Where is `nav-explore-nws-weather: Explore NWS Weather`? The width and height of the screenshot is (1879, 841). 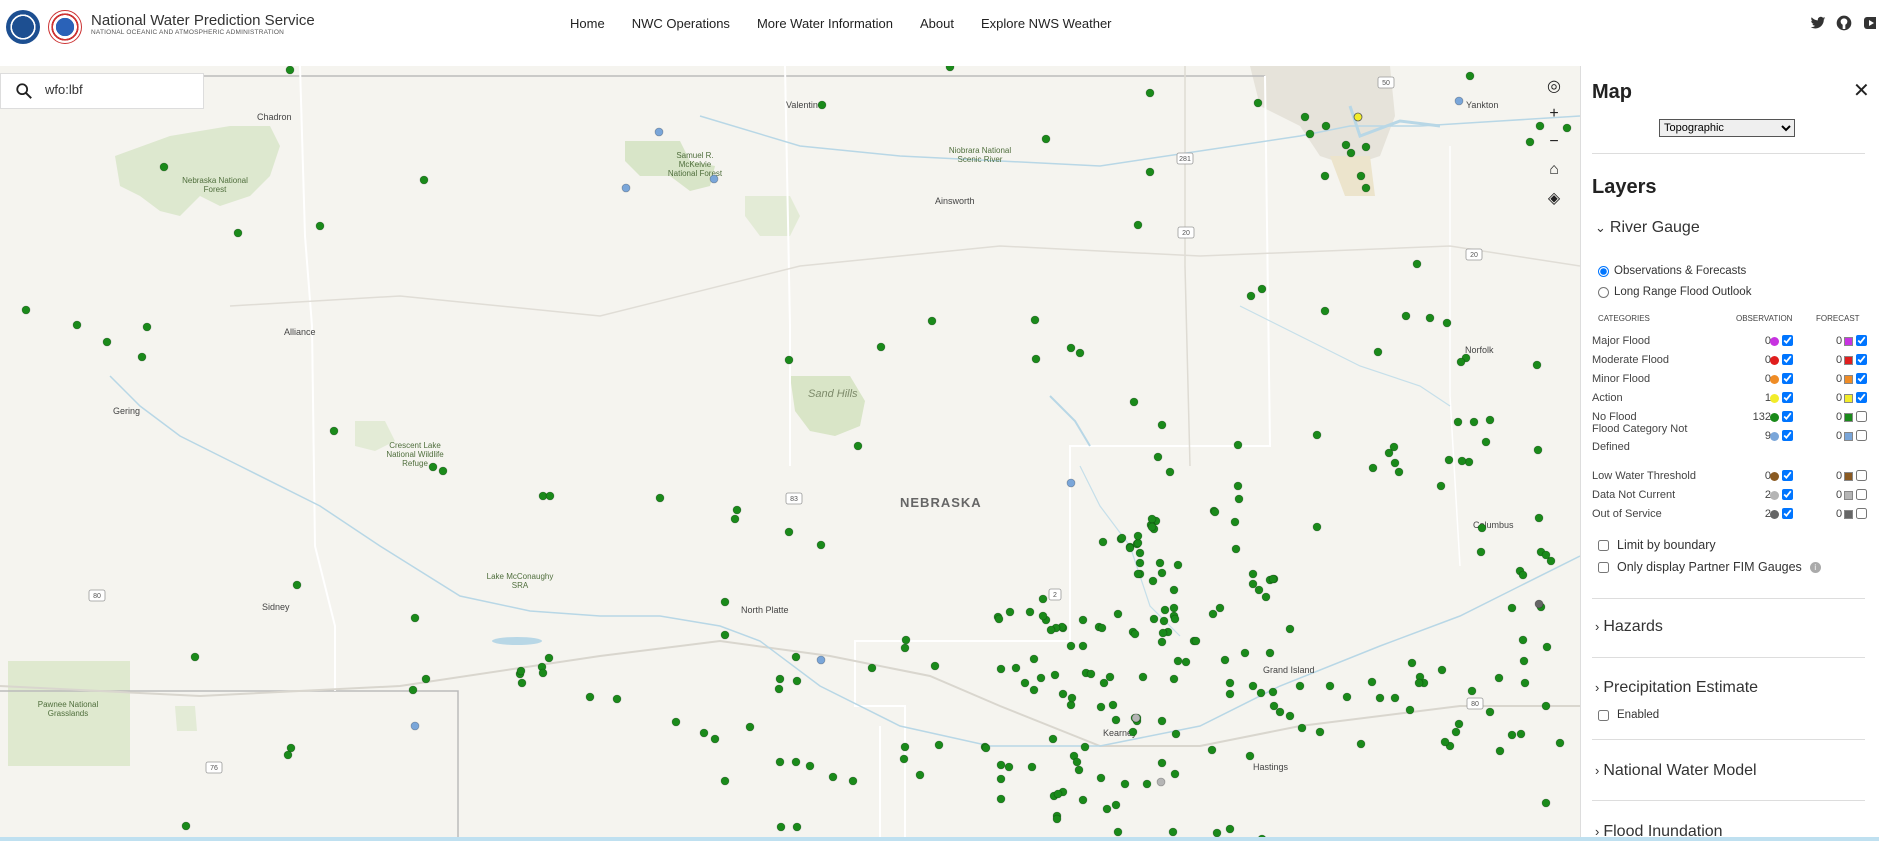
nav-explore-nws-weather: Explore NWS Weather is located at coordinates (1046, 23).